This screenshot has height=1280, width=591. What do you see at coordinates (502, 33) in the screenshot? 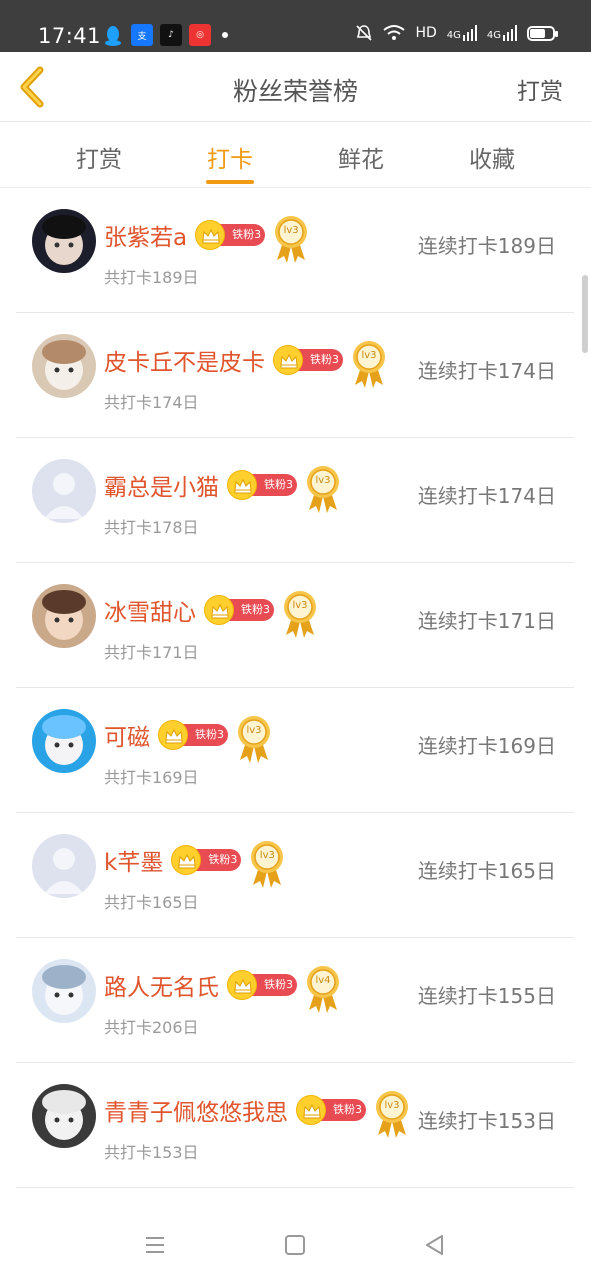
I see `signal-4g-2: 4G` at bounding box center [502, 33].